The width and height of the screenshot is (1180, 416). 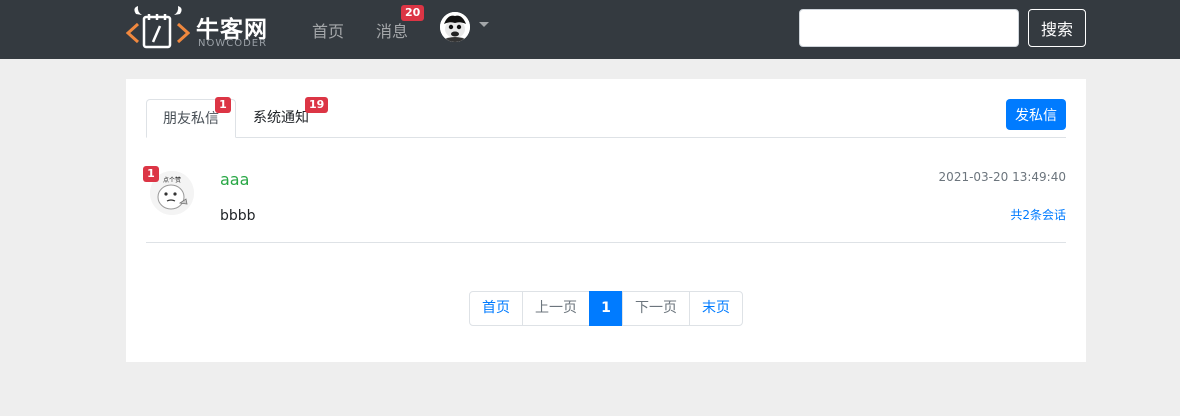 I want to click on conversation-count-link: 共2条会话, so click(x=996, y=214).